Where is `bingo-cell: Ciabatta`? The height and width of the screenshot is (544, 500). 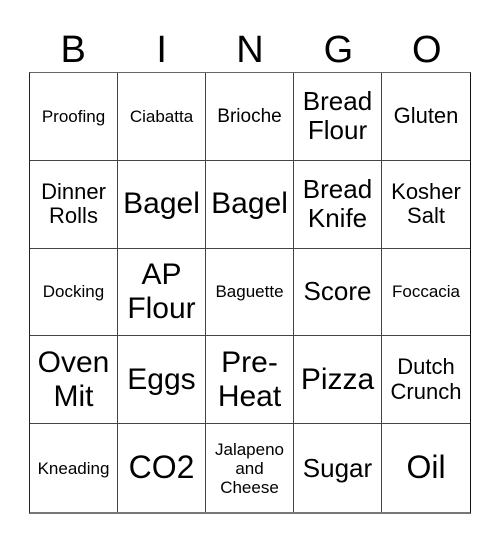
bingo-cell: Ciabatta is located at coordinates (162, 117).